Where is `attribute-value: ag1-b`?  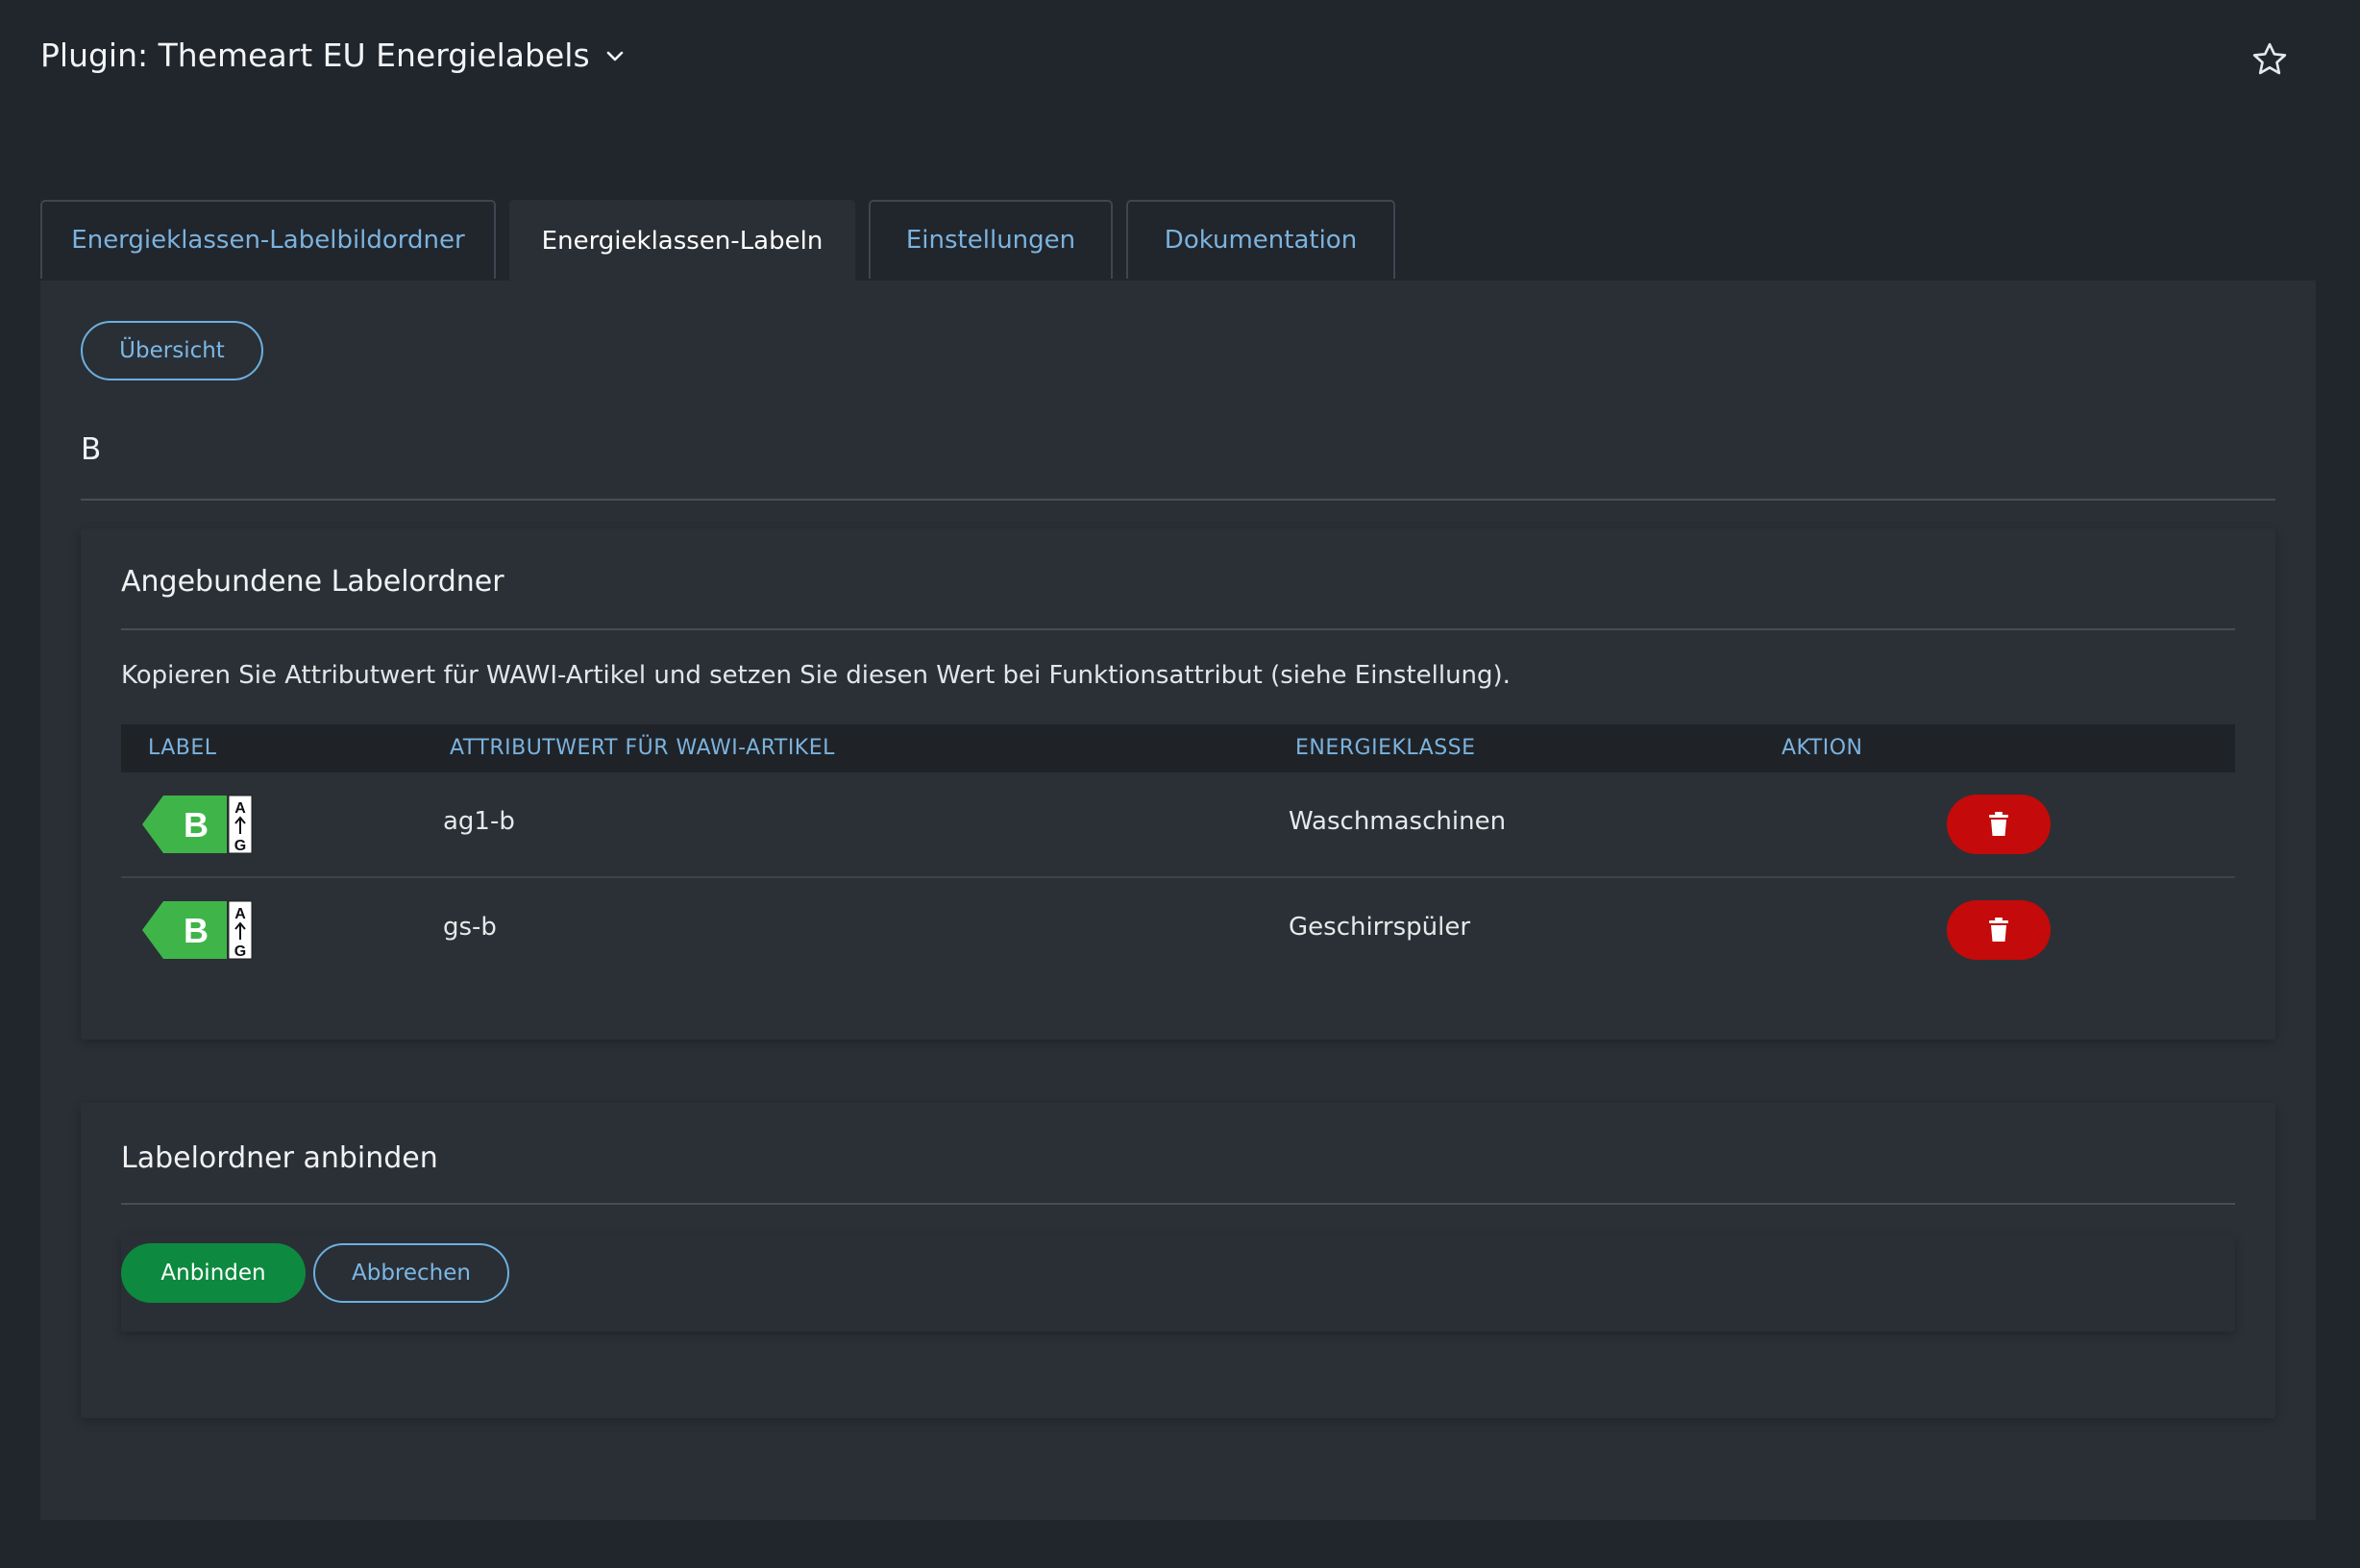 attribute-value: ag1-b is located at coordinates (479, 821).